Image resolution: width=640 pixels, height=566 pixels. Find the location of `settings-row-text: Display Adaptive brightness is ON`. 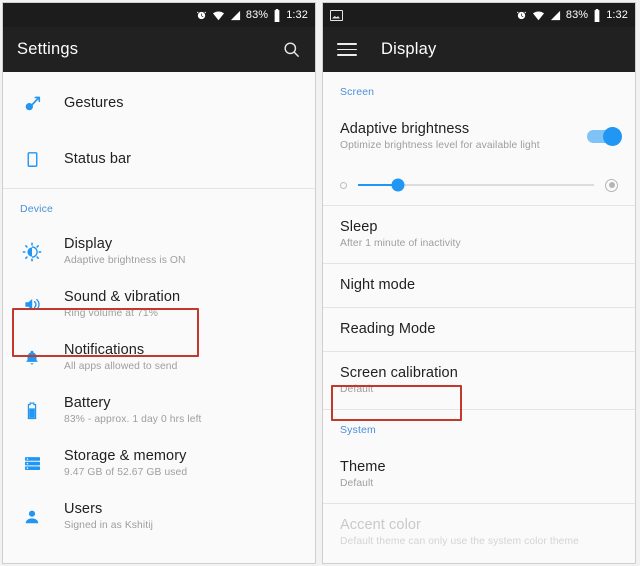

settings-row-text: Display Adaptive brightness is ON is located at coordinates (125, 252).